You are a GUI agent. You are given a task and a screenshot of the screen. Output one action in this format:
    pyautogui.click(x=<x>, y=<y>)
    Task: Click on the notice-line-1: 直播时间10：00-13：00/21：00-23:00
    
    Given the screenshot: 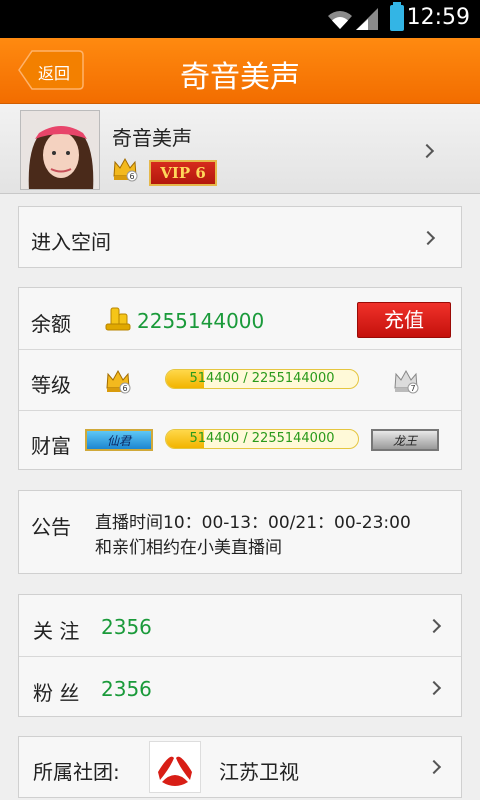 What is the action you would take?
    pyautogui.click(x=253, y=523)
    